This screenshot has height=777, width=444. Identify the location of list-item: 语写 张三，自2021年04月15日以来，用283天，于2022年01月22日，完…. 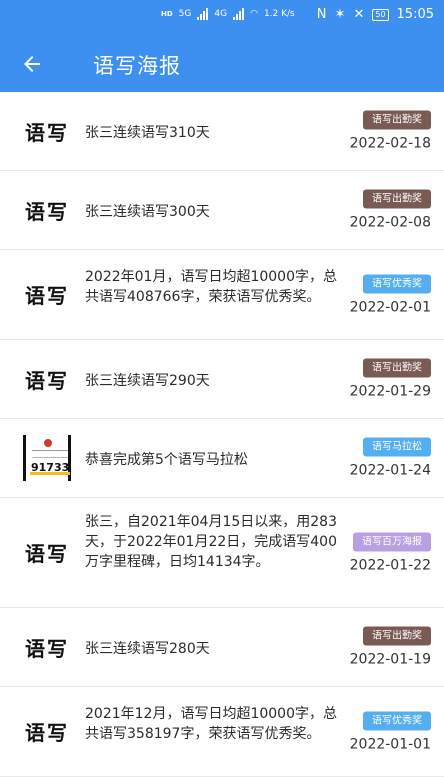
(222, 553).